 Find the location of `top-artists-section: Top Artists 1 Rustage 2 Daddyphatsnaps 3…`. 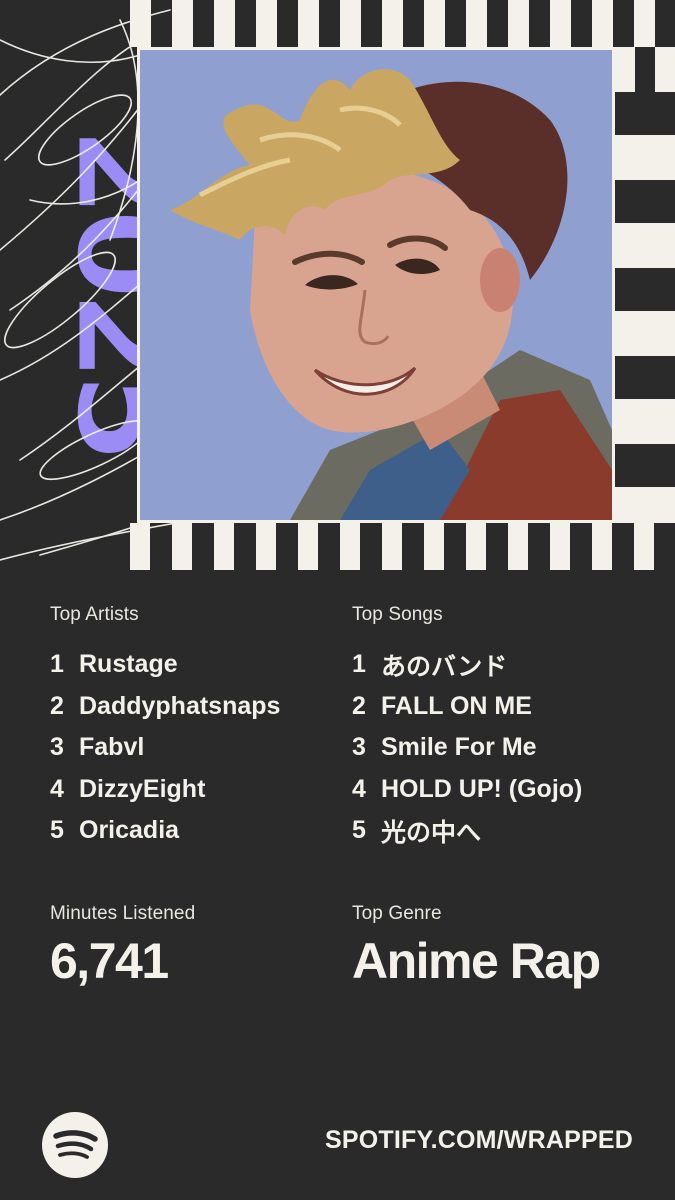

top-artists-section: Top Artists 1 Rustage 2 Daddyphatsnaps 3… is located at coordinates (195, 726).